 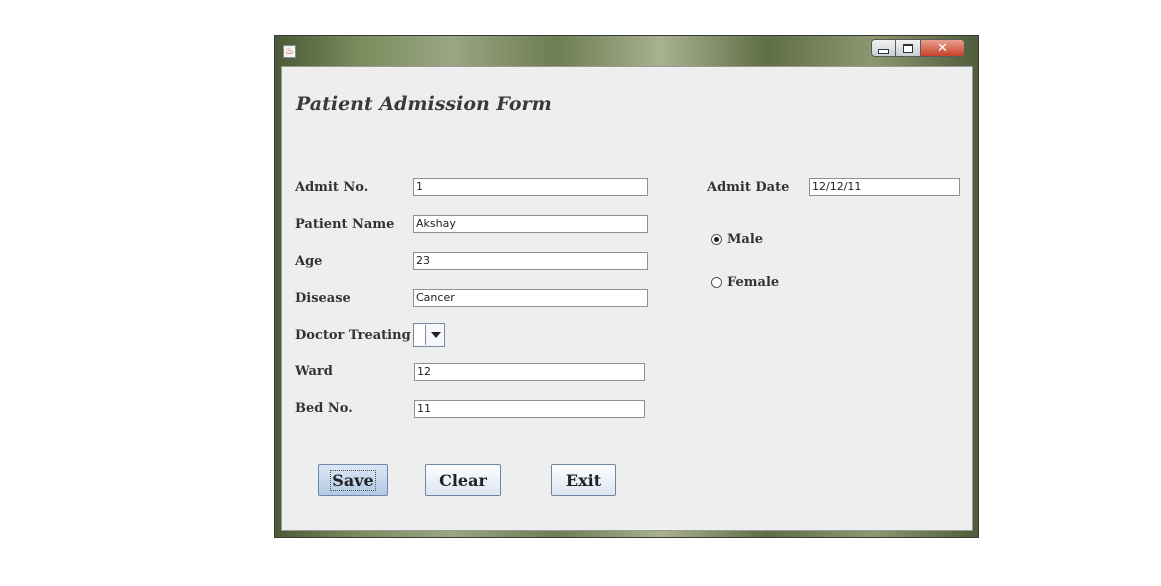 I want to click on clear-button: Clear, so click(x=463, y=480).